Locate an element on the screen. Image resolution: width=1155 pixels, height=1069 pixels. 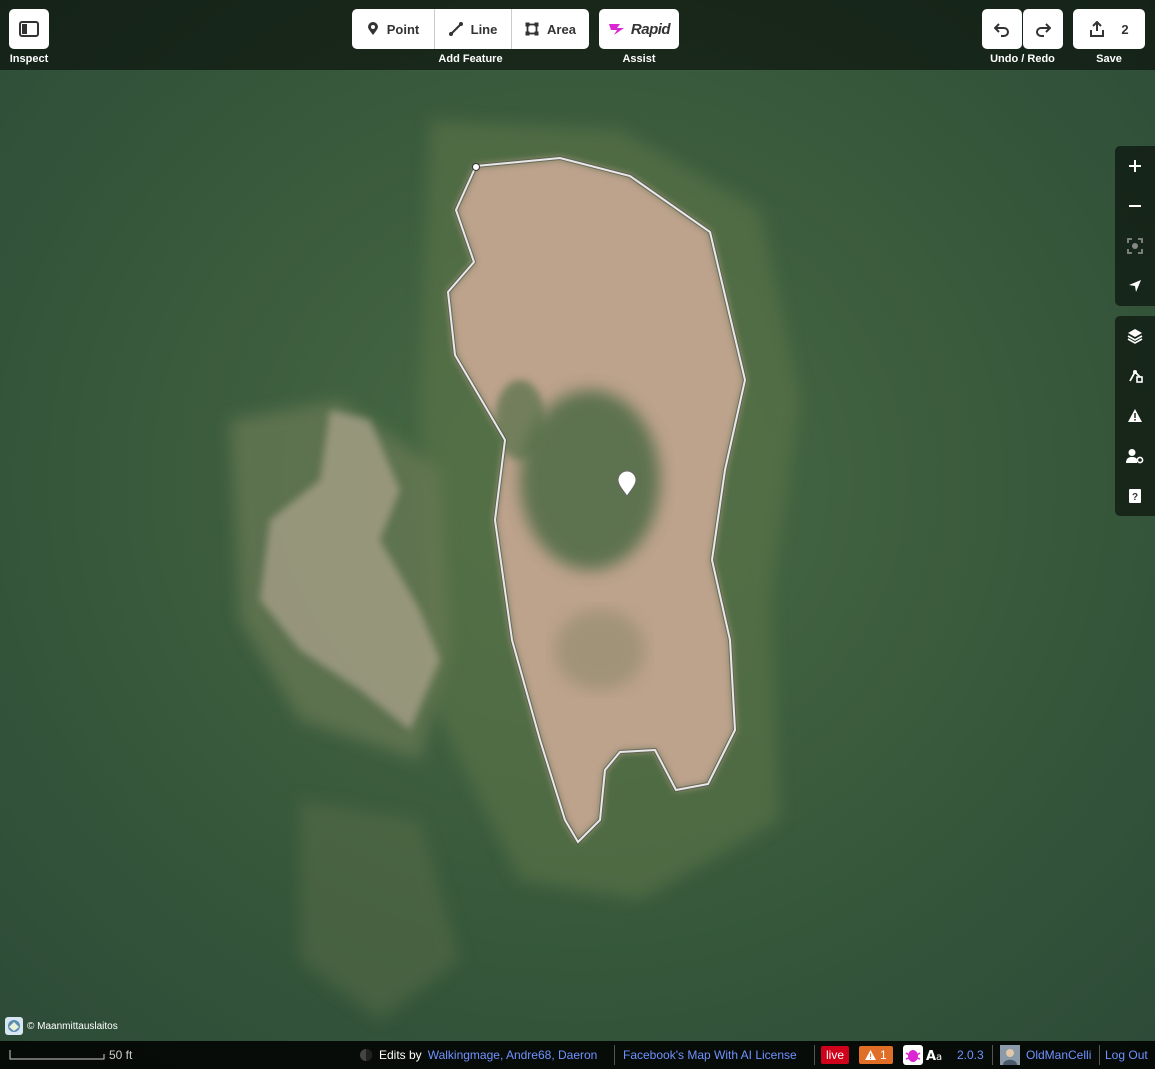
imagery-attribution: © Maanmittauslaitos is located at coordinates (61, 1026).